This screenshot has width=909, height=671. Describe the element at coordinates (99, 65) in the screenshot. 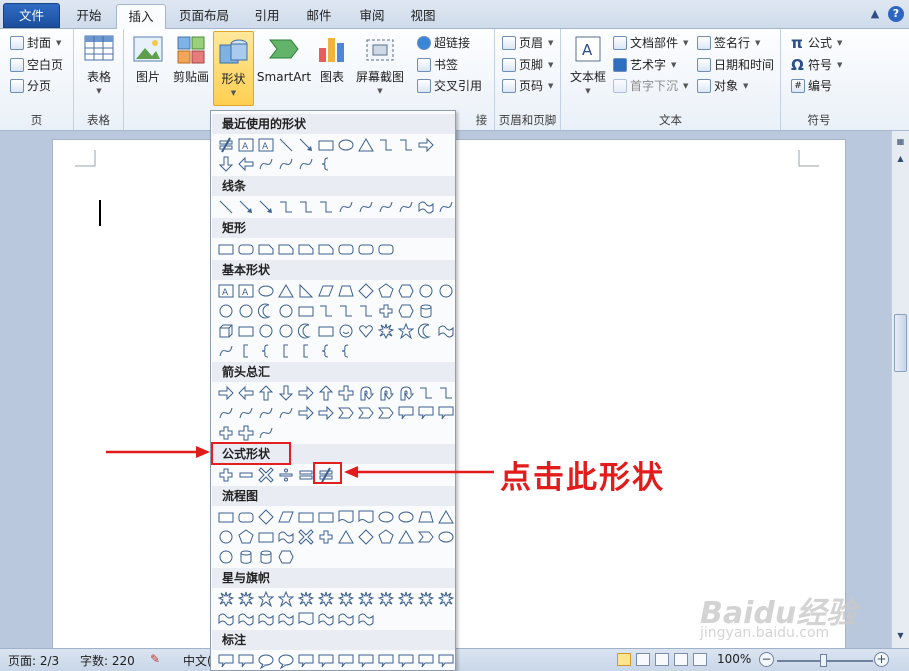

I see `table-button: 表格 ▼` at that location.